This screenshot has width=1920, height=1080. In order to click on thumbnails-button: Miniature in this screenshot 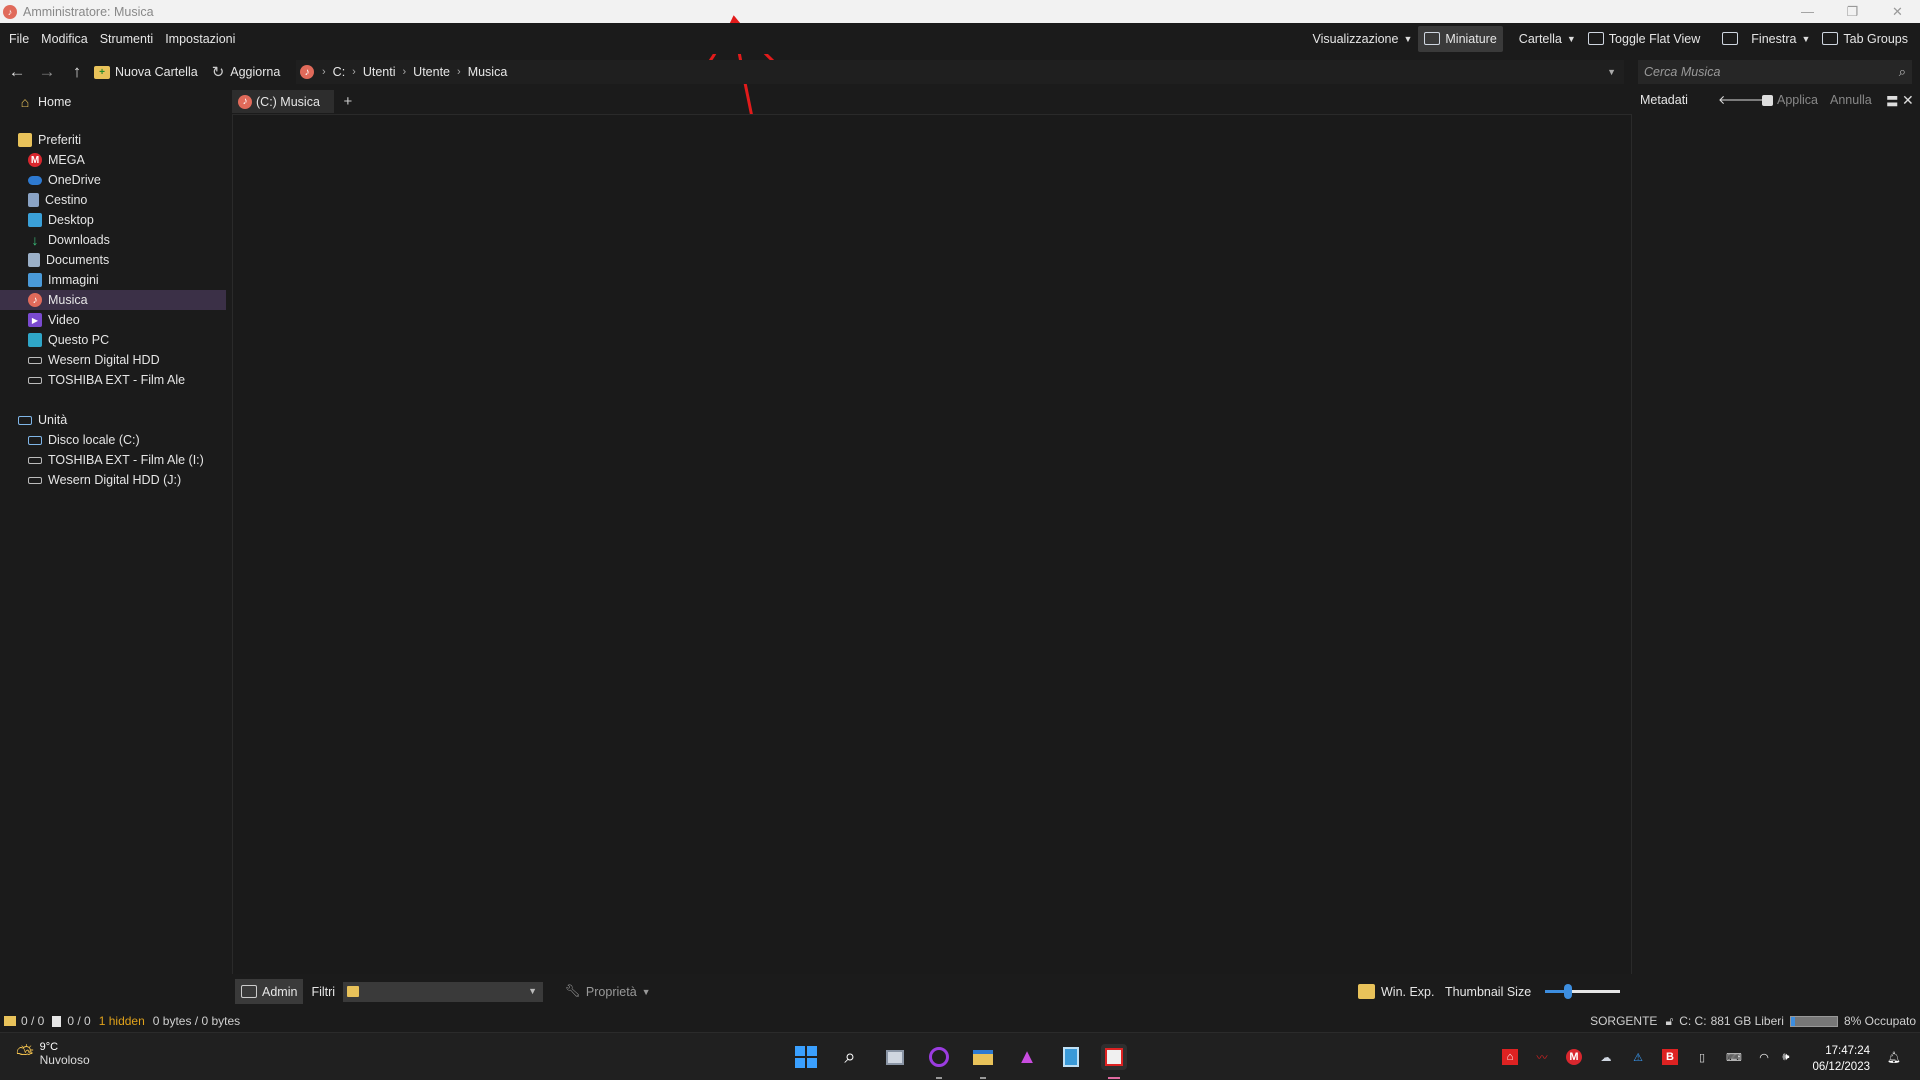, I will do `click(1460, 38)`.